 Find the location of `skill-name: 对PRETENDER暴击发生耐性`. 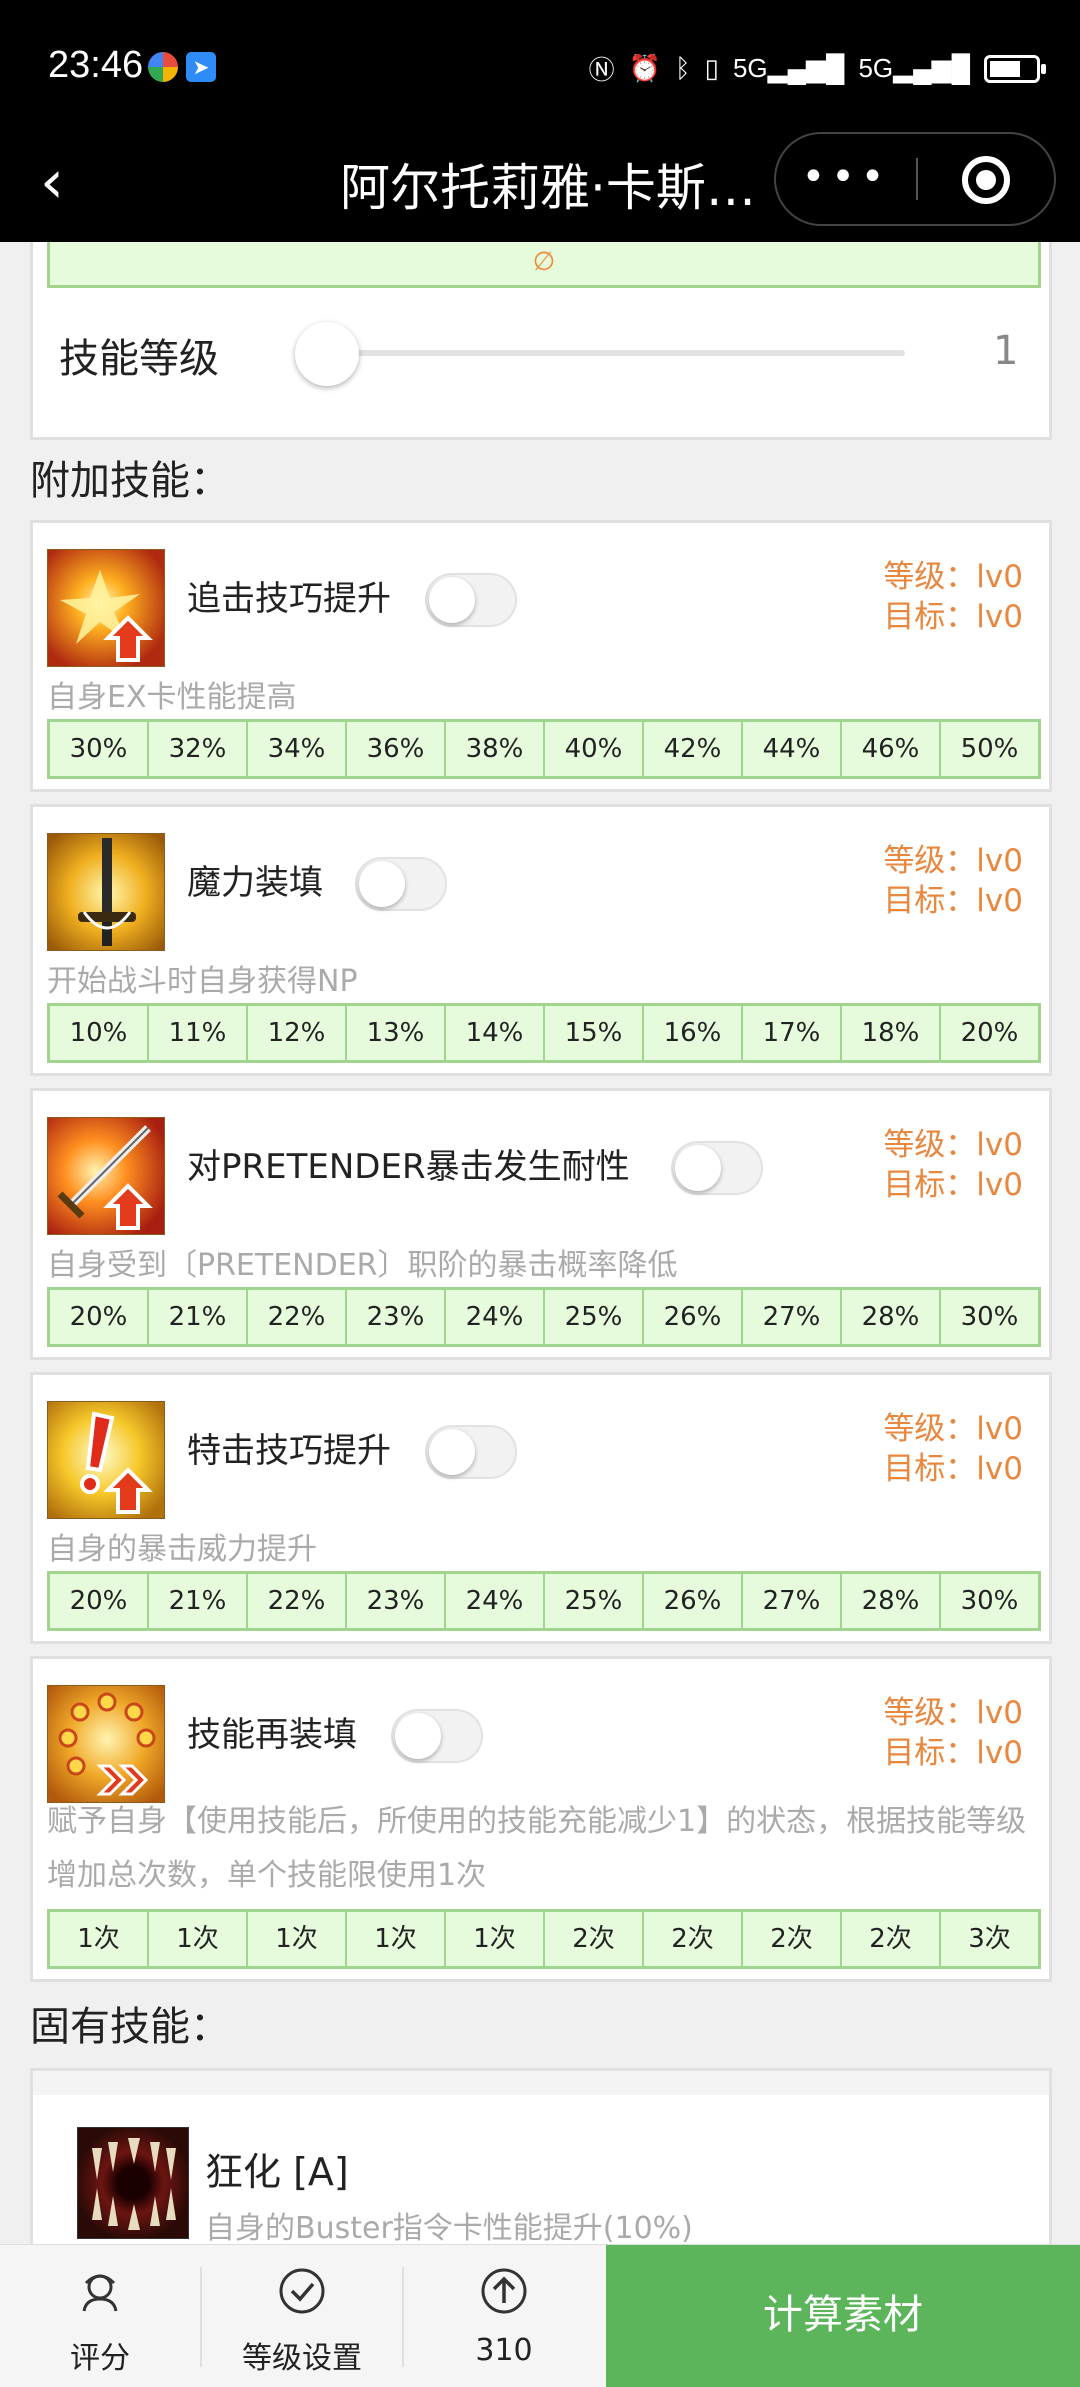

skill-name: 对PRETENDER暴击发生耐性 is located at coordinates (408, 1167).